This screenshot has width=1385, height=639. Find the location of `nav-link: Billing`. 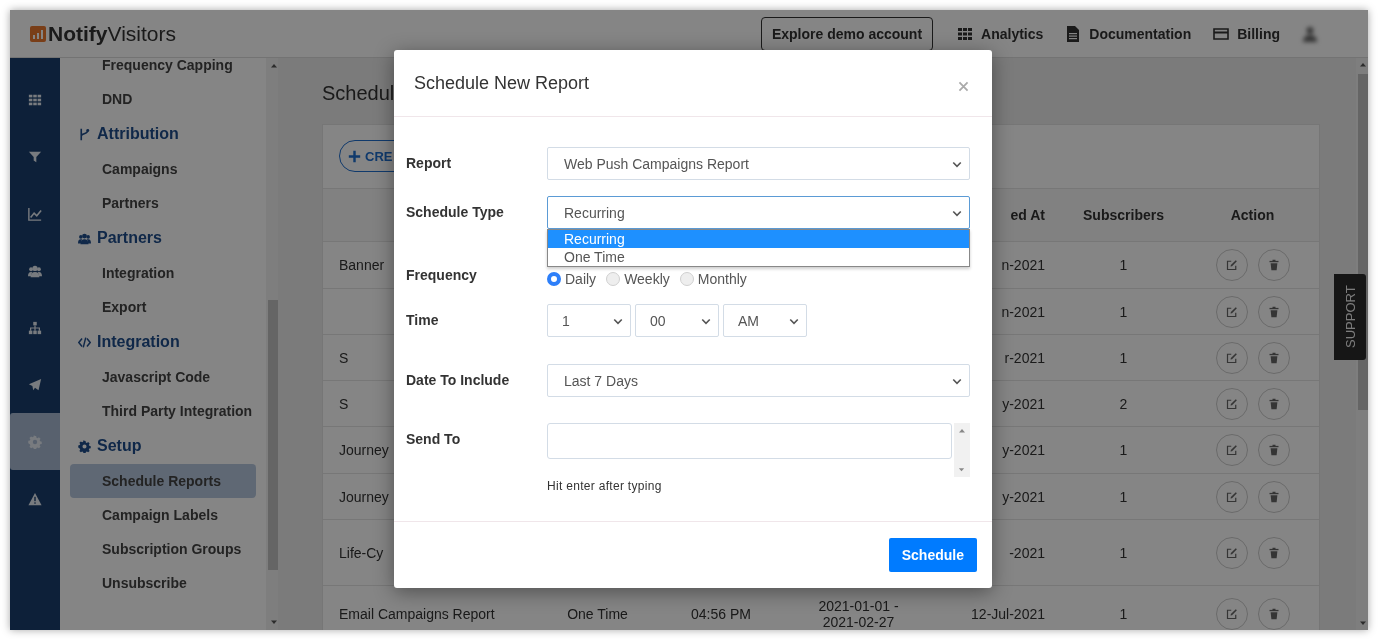

nav-link: Billing is located at coordinates (1246, 33).